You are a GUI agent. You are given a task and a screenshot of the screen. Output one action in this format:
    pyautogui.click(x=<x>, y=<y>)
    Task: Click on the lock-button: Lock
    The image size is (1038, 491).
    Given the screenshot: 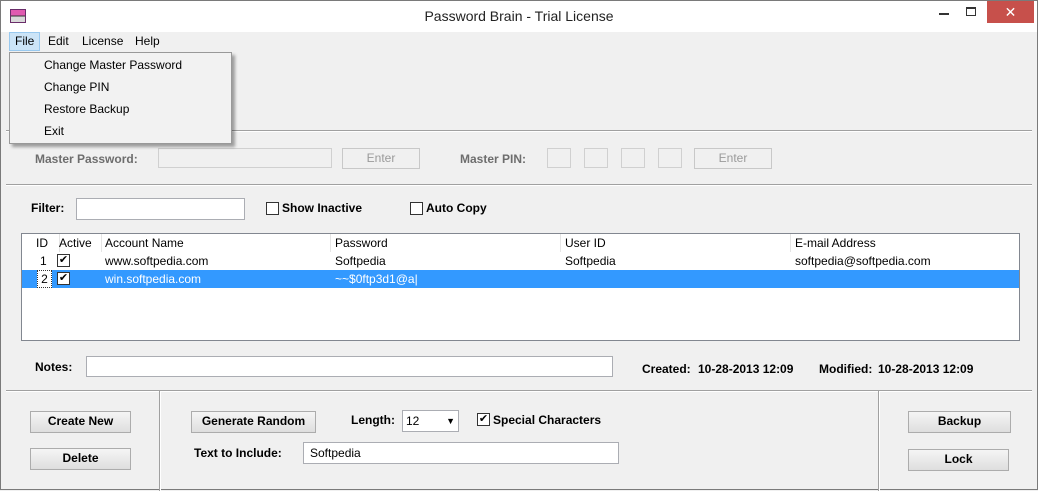 What is the action you would take?
    pyautogui.click(x=958, y=460)
    